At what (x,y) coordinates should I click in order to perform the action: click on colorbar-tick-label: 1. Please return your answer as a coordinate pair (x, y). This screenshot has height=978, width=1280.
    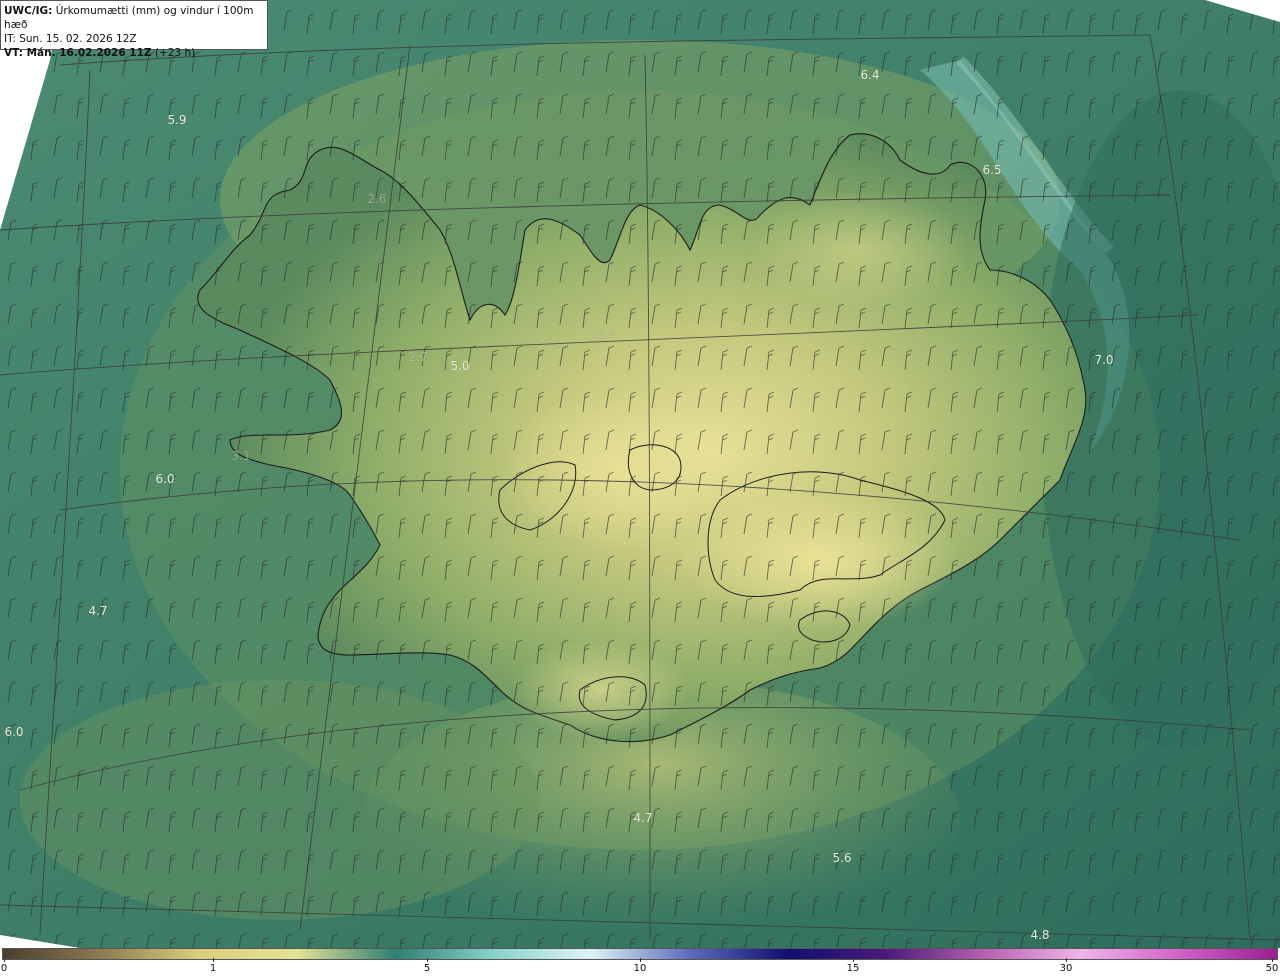
    Looking at the image, I should click on (213, 968).